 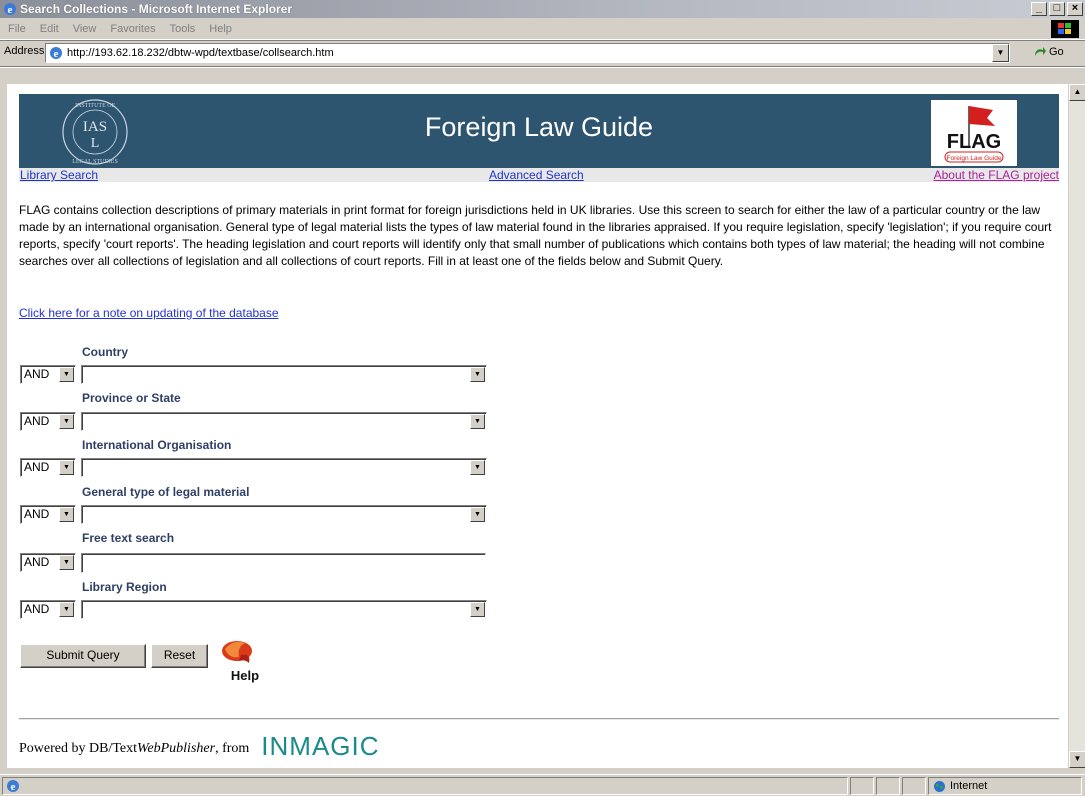 What do you see at coordinates (245, 675) in the screenshot?
I see `help-label: Help` at bounding box center [245, 675].